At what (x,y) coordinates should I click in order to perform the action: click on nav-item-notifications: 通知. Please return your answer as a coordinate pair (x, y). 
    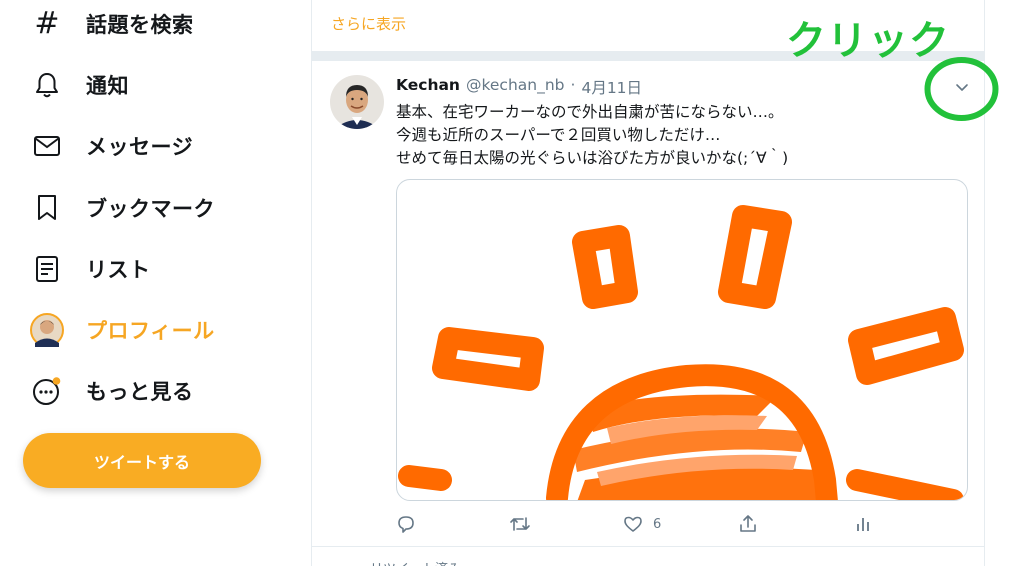
    Looking at the image, I should click on (76, 85).